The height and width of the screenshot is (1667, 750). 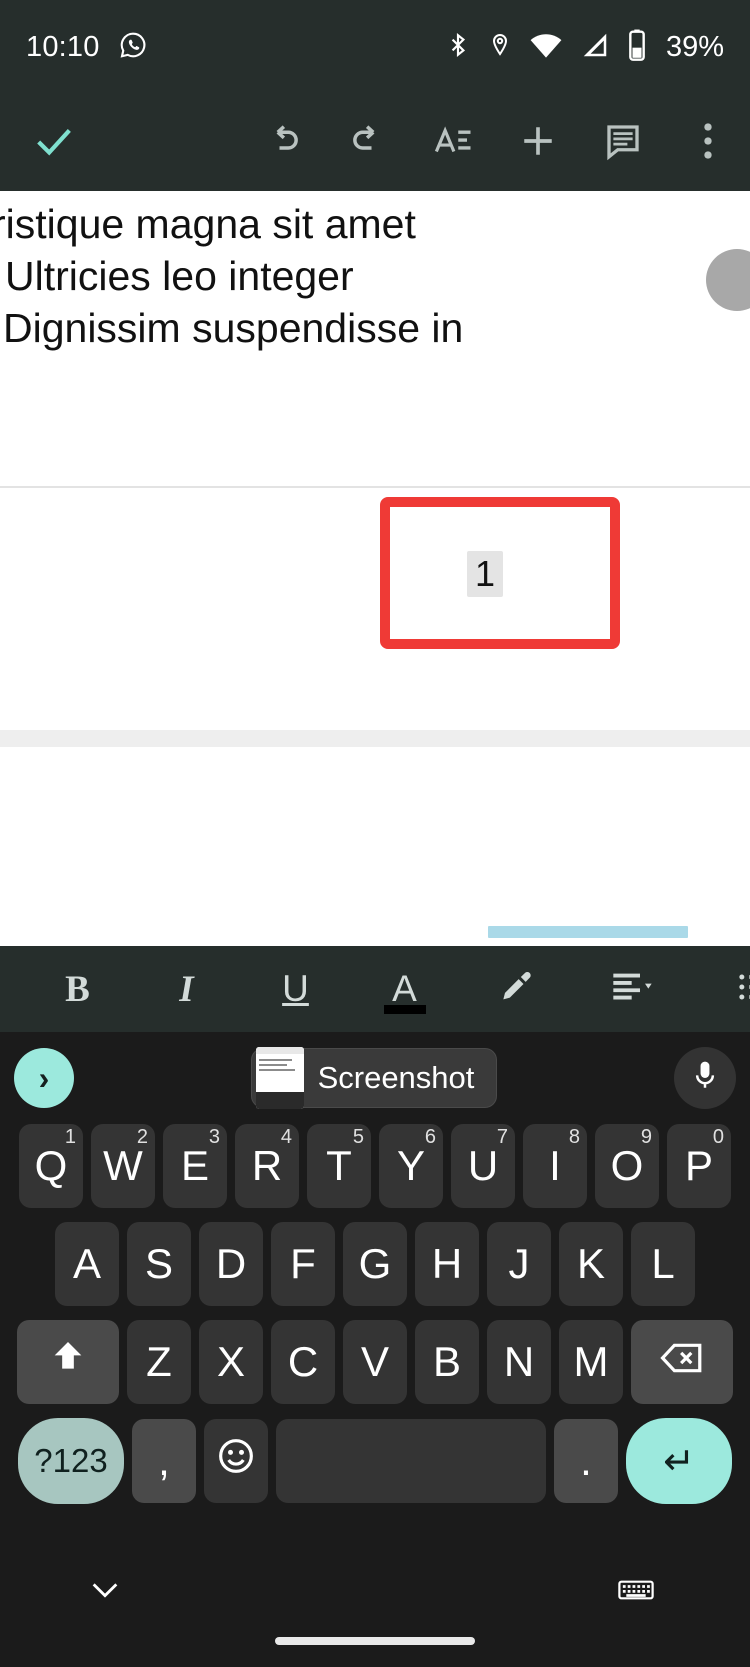 What do you see at coordinates (718, 1137) in the screenshot?
I see `key-p-number: 0` at bounding box center [718, 1137].